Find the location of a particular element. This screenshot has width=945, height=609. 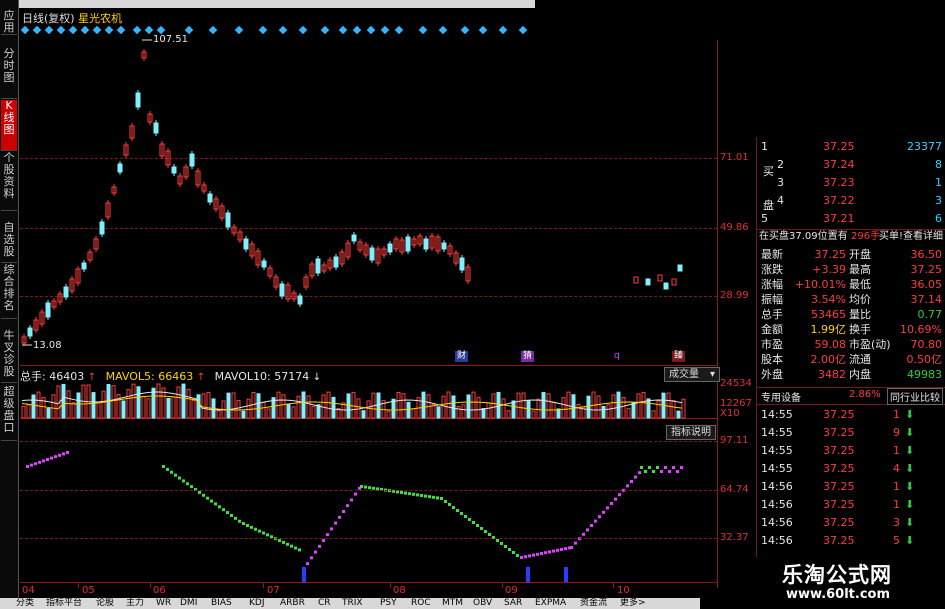

indicator-tick: 97.11 is located at coordinates (734, 440).